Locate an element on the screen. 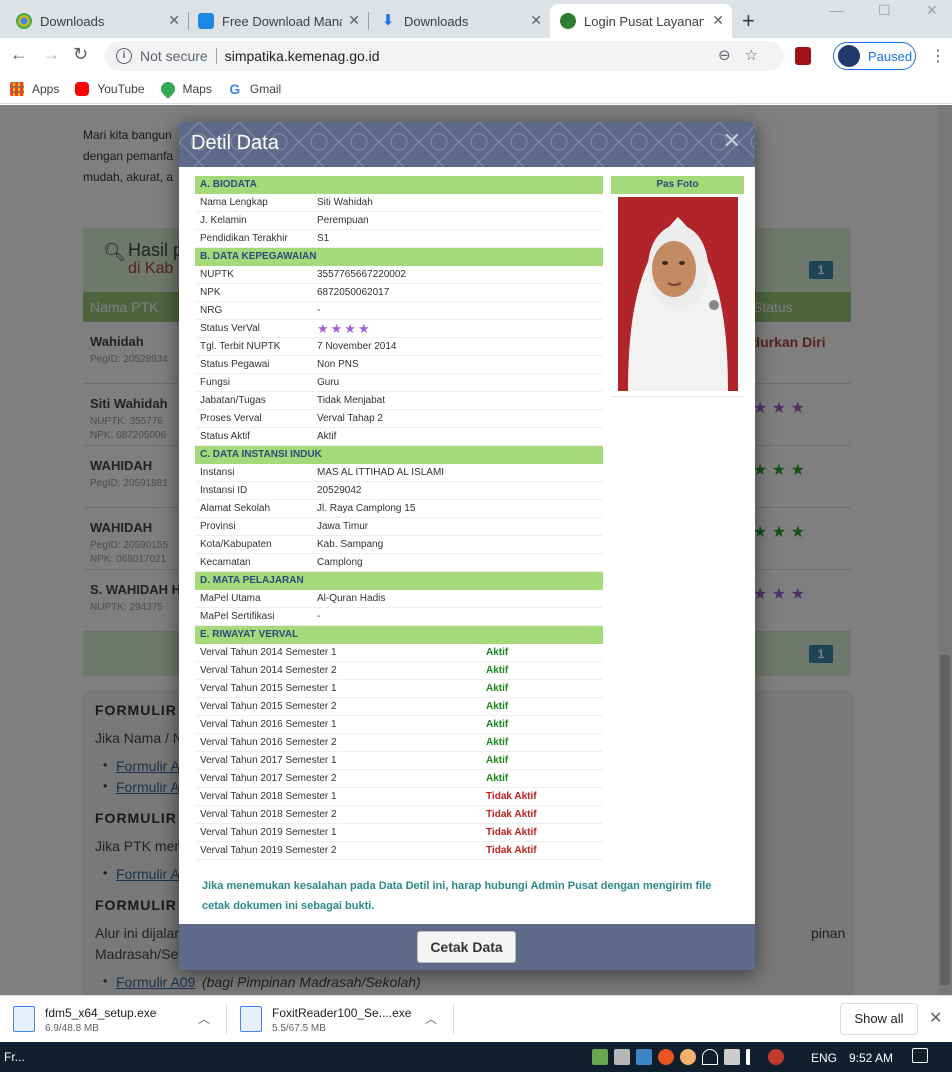  verval-row: Verval Tahun 2014 Semester 1 Aktif is located at coordinates (399, 653).